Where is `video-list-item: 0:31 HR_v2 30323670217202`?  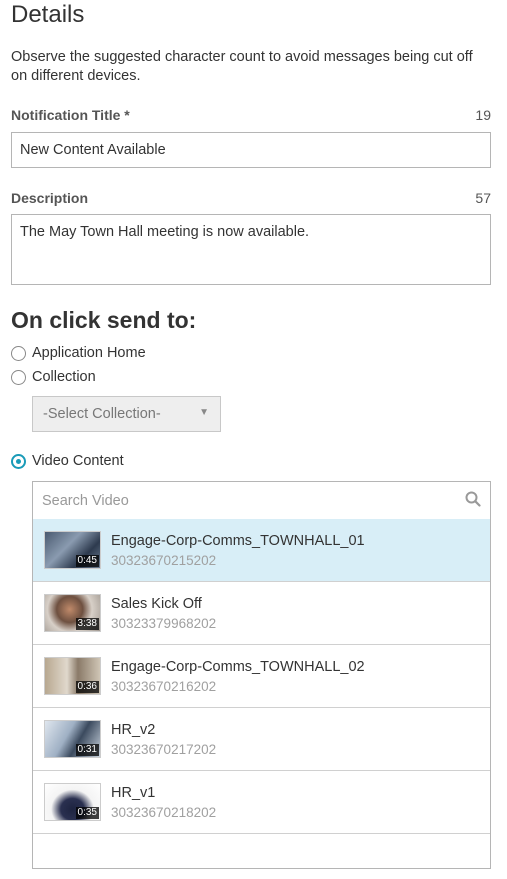 video-list-item: 0:31 HR_v2 30323670217202 is located at coordinates (261, 739).